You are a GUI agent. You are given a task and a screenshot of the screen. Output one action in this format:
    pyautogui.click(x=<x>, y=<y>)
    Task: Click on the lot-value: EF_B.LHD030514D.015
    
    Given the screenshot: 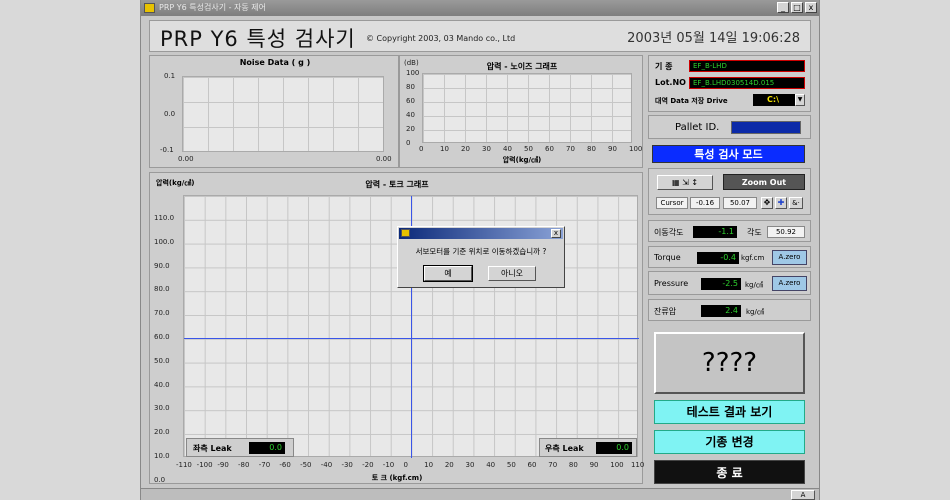 What is the action you would take?
    pyautogui.click(x=747, y=83)
    